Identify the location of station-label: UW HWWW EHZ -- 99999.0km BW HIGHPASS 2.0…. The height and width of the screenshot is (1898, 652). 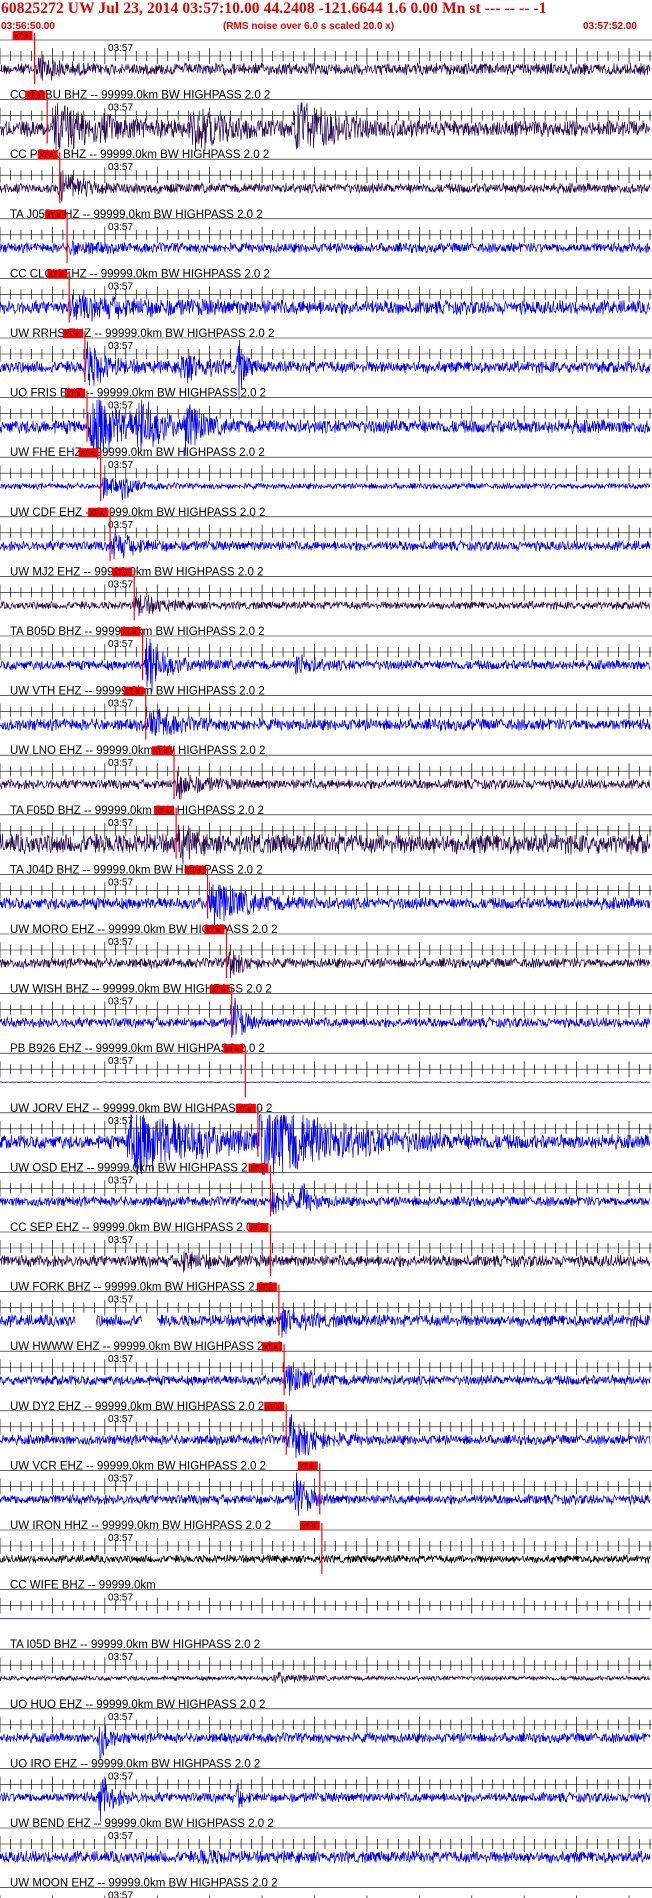
(146, 1347).